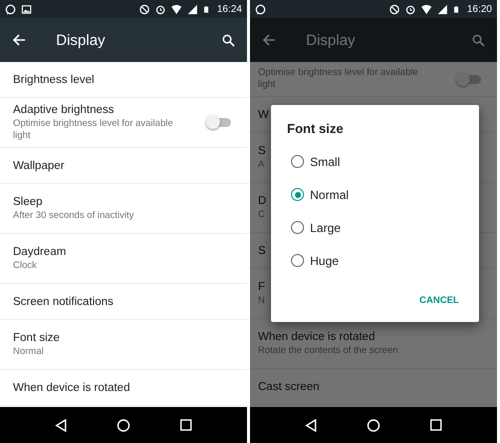  I want to click on back-arrow-icon, so click(19, 40).